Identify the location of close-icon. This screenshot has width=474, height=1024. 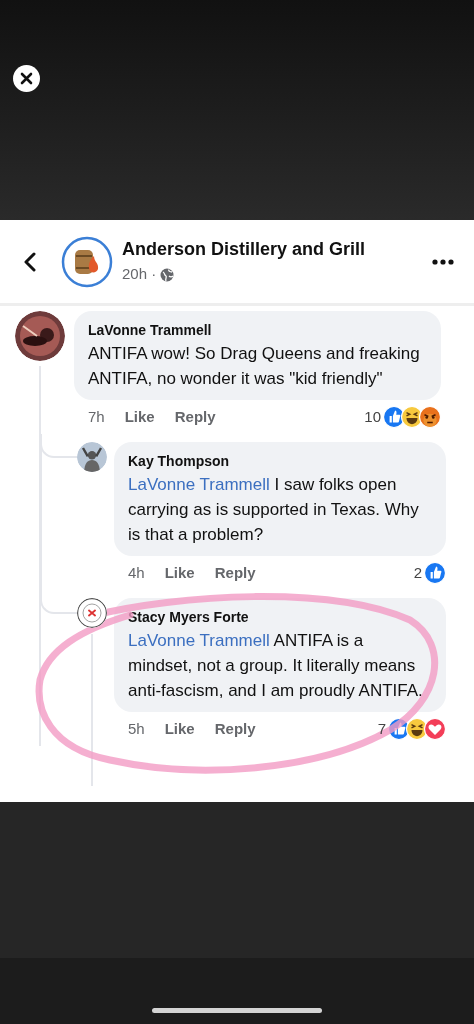
(26, 78).